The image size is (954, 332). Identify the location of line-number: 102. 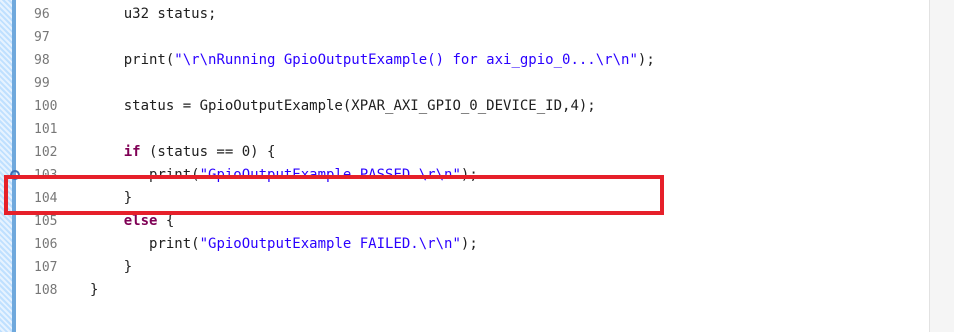
(48, 152).